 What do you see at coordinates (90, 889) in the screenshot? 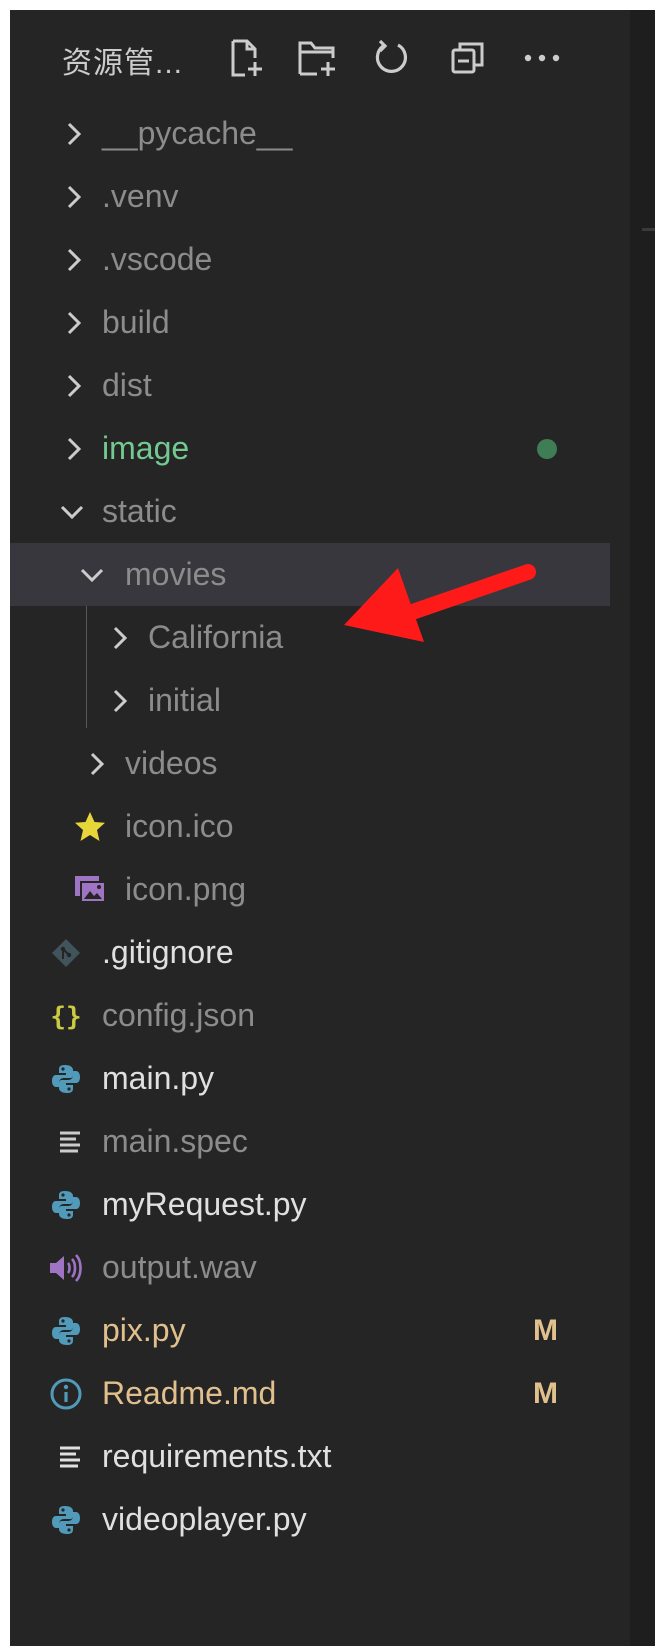
I see `image-file-icon` at bounding box center [90, 889].